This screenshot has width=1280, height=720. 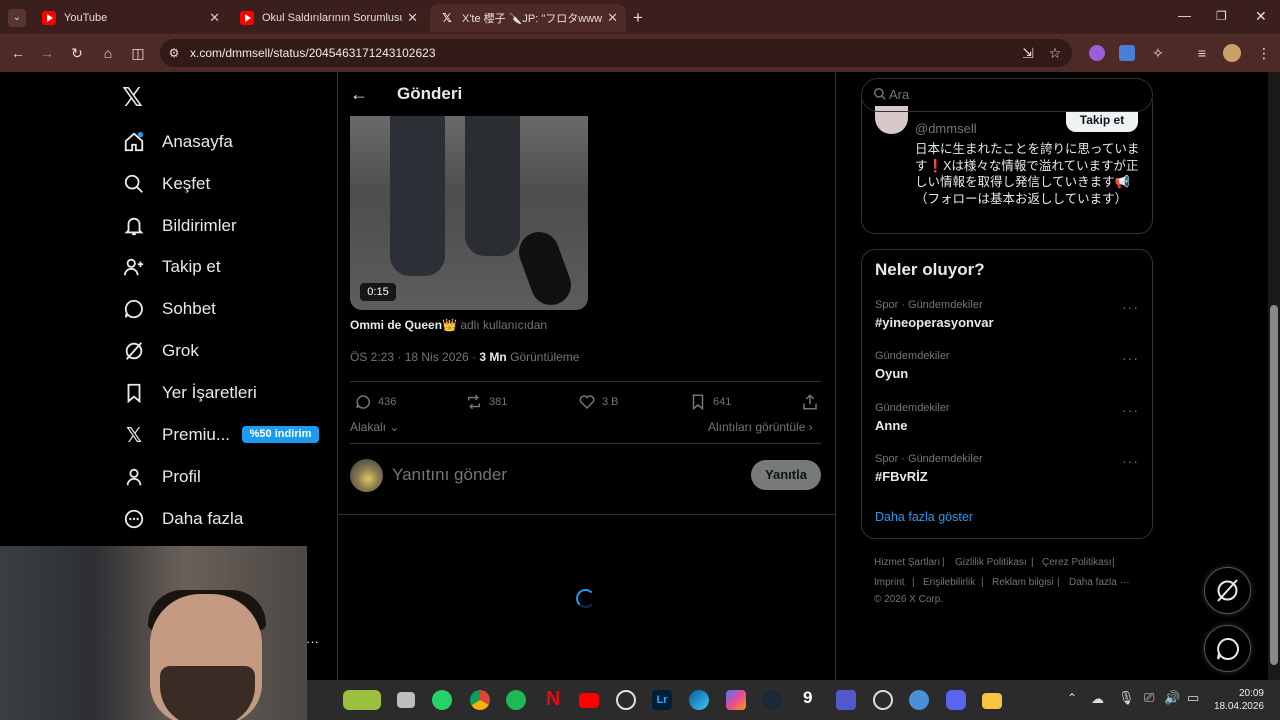 I want to click on footer-link-privacy: Gizlilik Politikası, so click(x=991, y=562).